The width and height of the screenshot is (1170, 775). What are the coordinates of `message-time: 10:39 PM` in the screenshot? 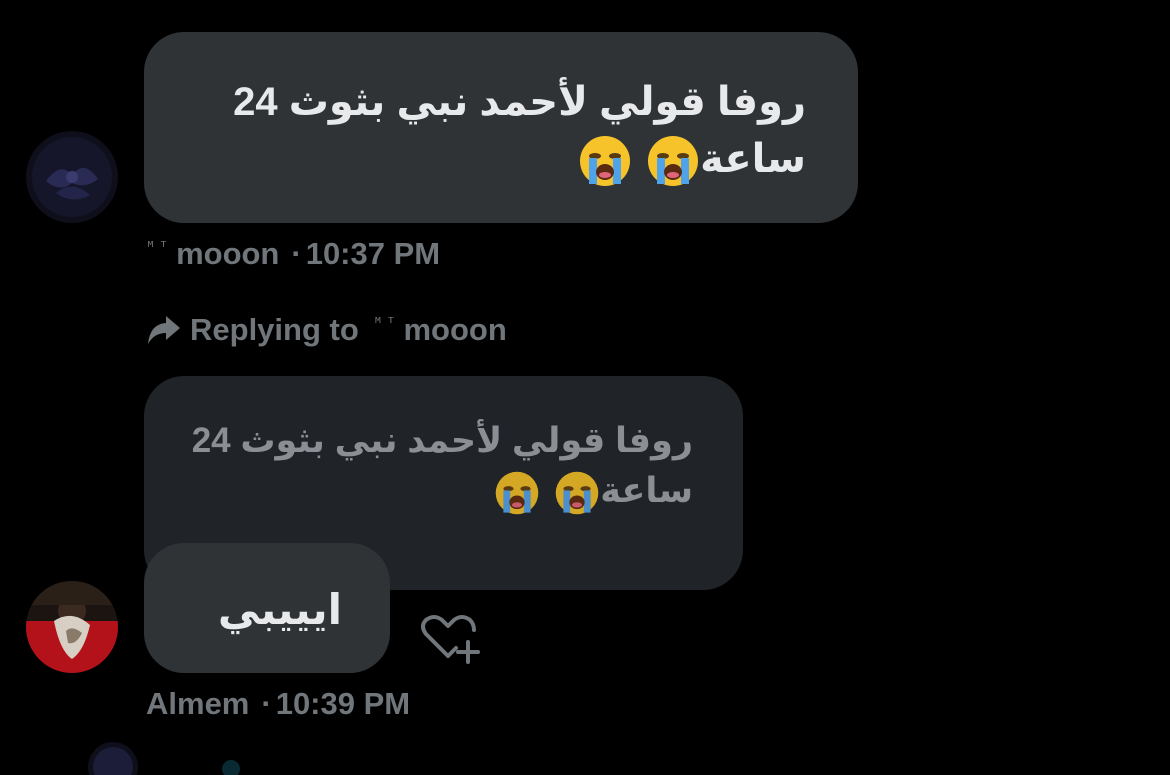 It's located at (343, 703).